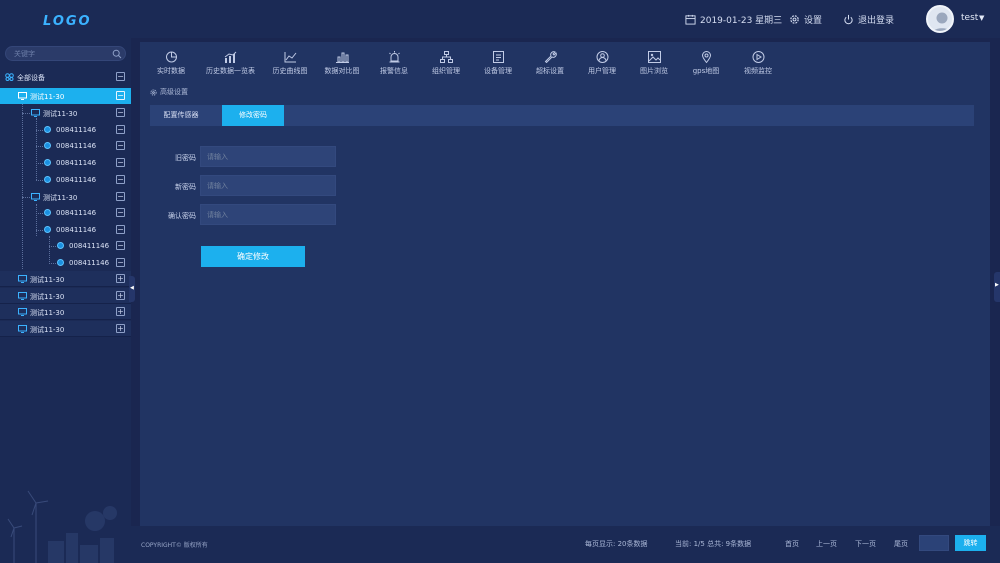  Describe the element at coordinates (940, 19) in the screenshot. I see `avatar` at that location.